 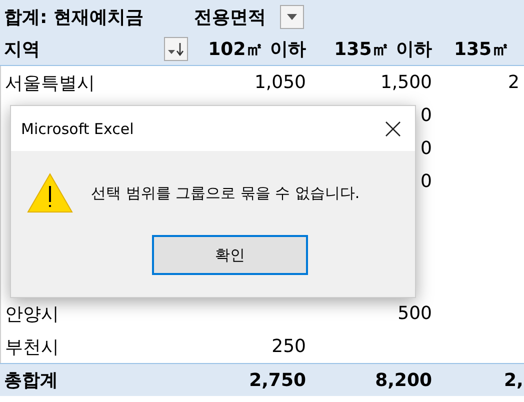 What do you see at coordinates (373, 379) in the screenshot?
I see `total-cell: 8,200` at bounding box center [373, 379].